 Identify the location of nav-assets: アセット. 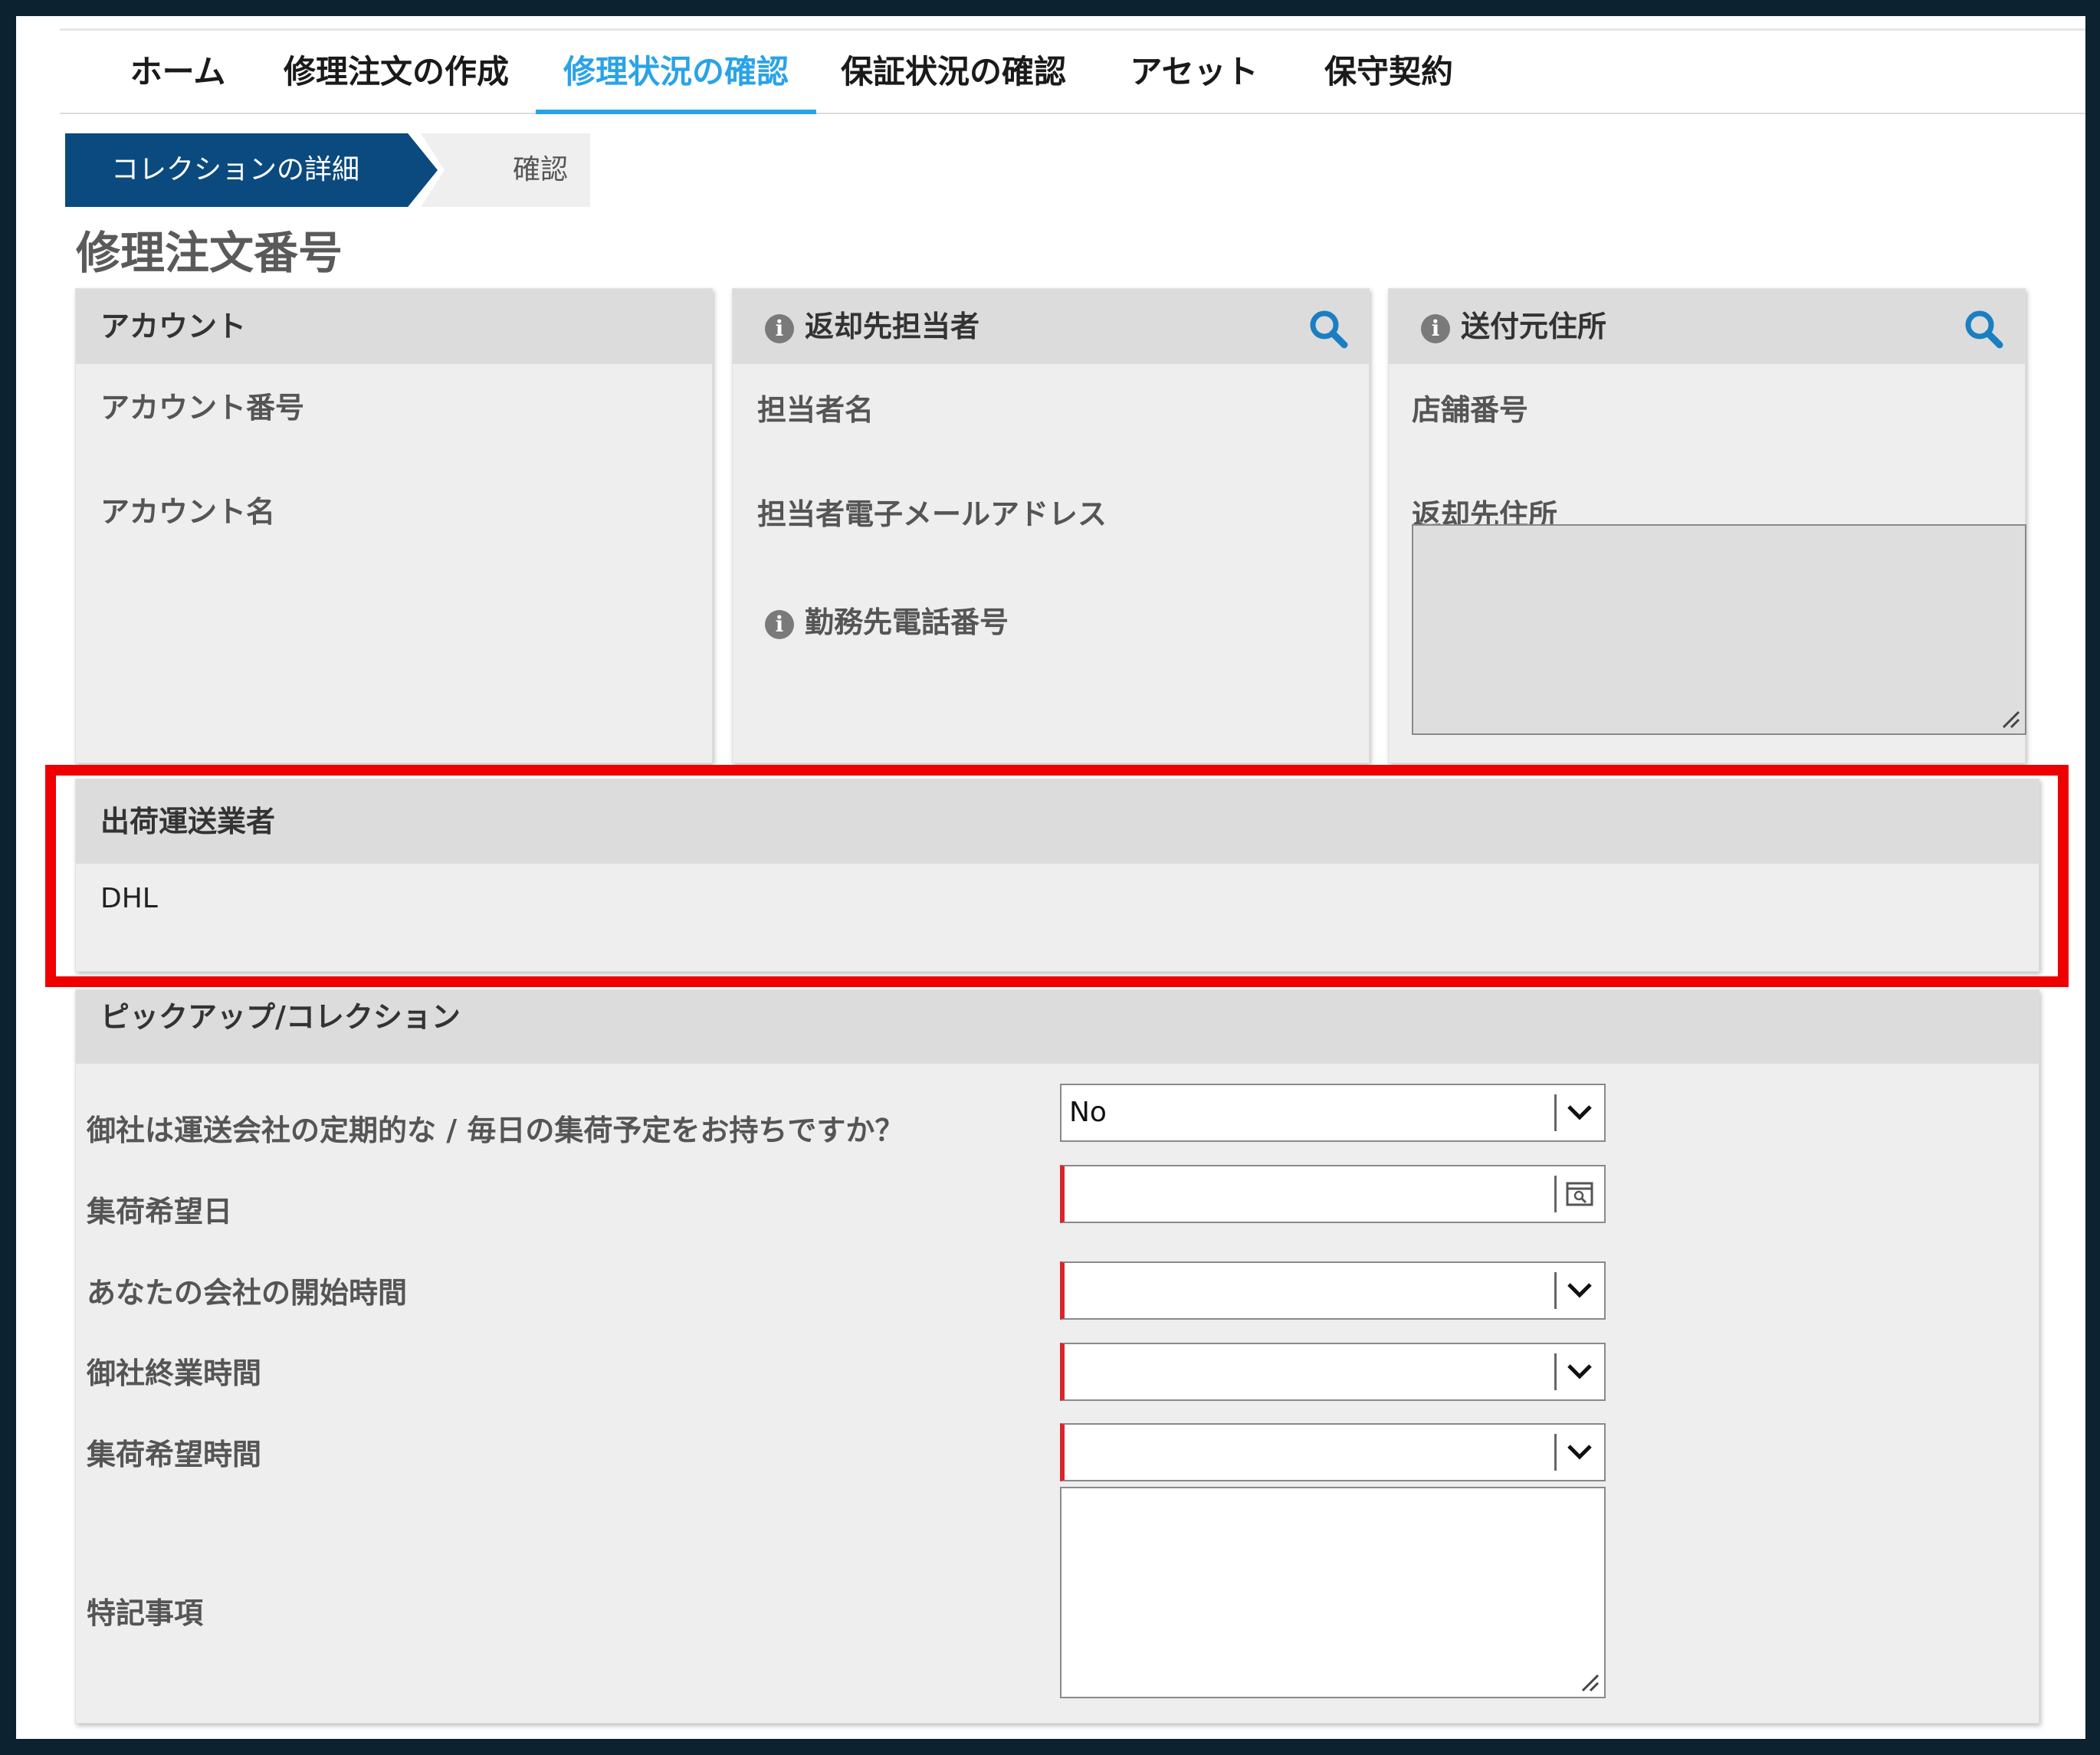
(1194, 72).